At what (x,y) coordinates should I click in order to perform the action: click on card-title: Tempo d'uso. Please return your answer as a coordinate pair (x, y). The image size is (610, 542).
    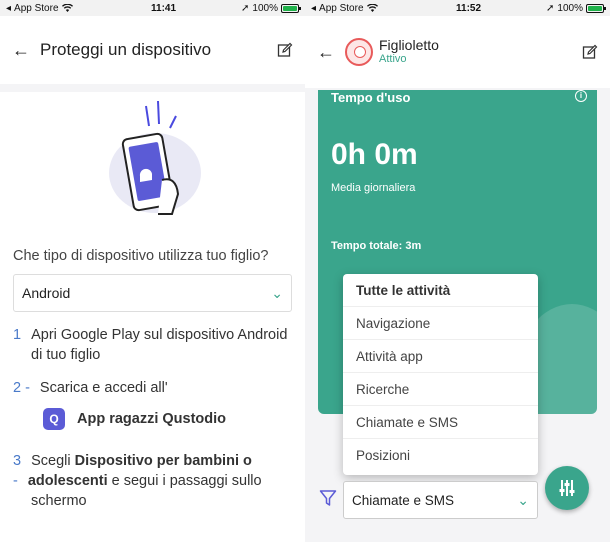
    Looking at the image, I should click on (371, 97).